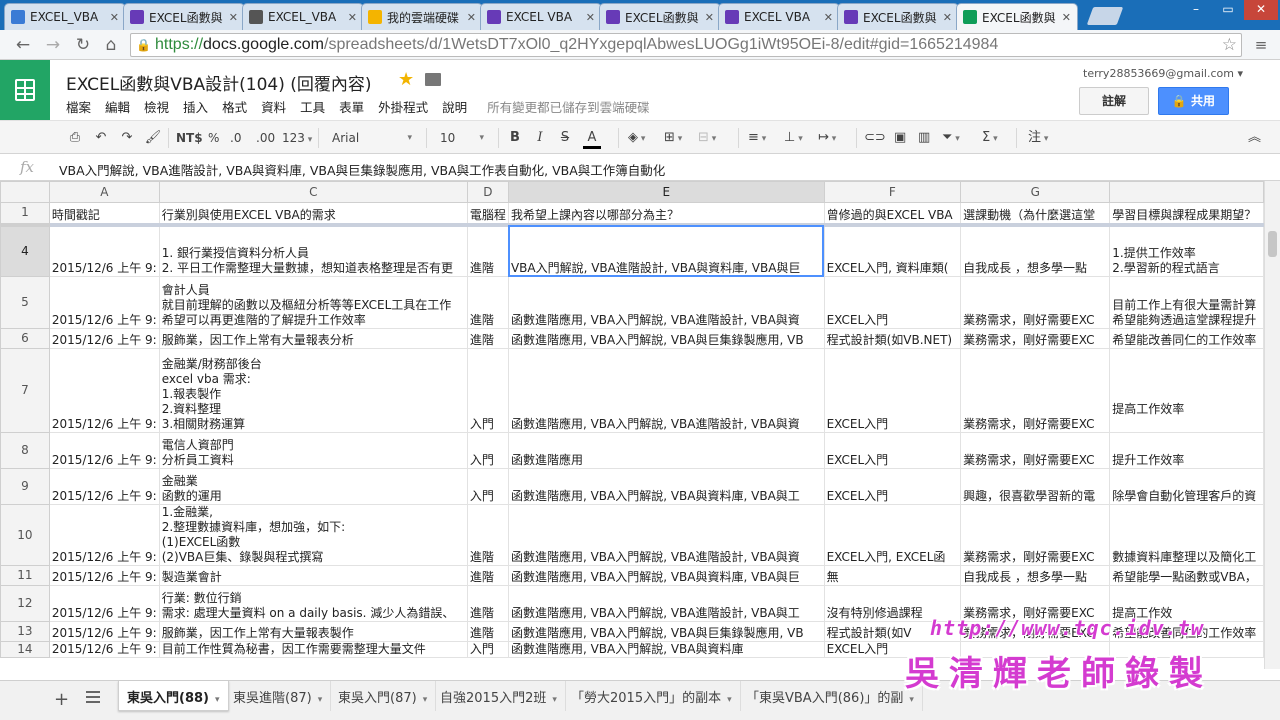  Describe the element at coordinates (25, 450) in the screenshot. I see `row-number: 8` at that location.